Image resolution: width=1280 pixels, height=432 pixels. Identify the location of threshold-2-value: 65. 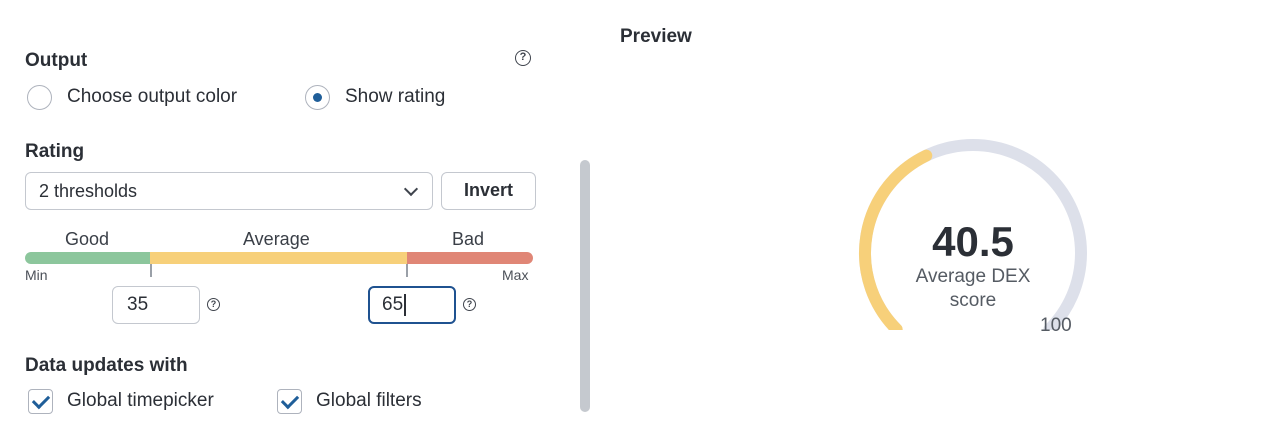
(393, 304).